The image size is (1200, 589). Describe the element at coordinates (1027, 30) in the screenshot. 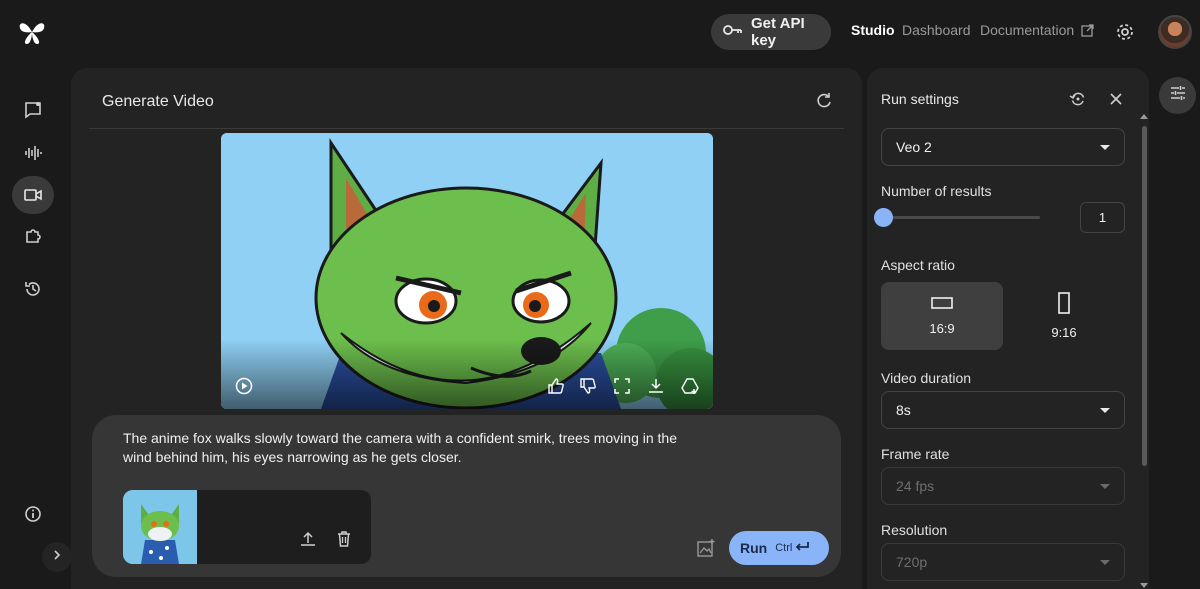

I see `nav-documentation-label: Documentation` at that location.